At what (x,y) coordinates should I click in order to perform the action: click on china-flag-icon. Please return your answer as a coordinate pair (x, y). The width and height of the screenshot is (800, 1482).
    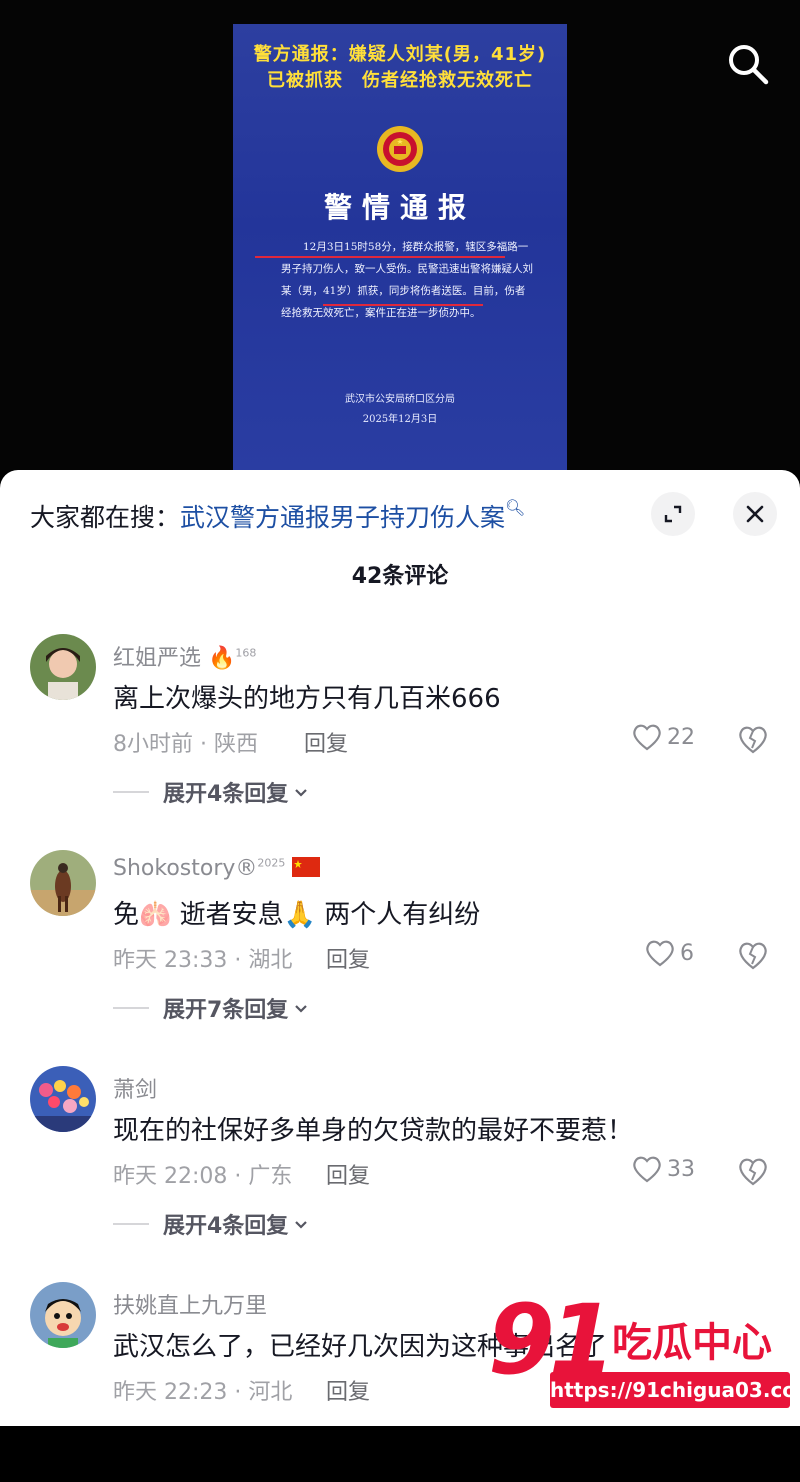
    Looking at the image, I should click on (306, 867).